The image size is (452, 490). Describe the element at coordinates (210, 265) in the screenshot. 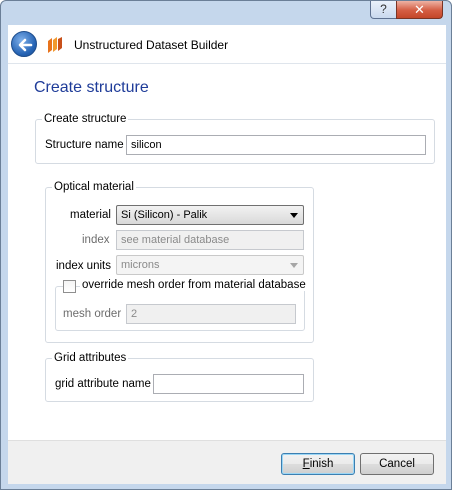

I see `index-units-select: microns` at that location.